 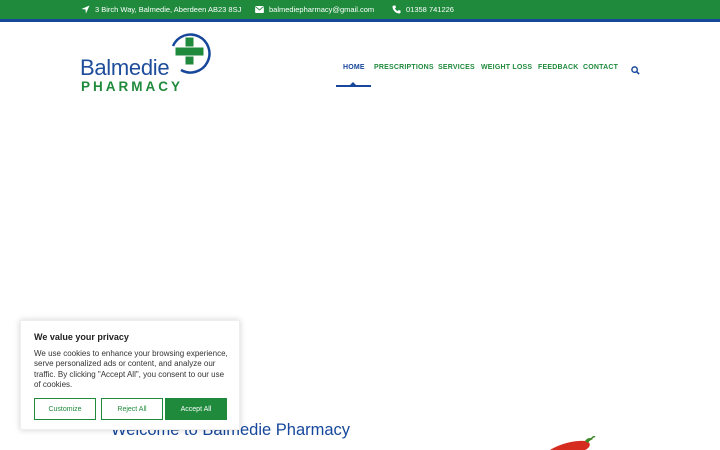 What do you see at coordinates (81, 337) in the screenshot?
I see `cookie-title: We value your privacy` at bounding box center [81, 337].